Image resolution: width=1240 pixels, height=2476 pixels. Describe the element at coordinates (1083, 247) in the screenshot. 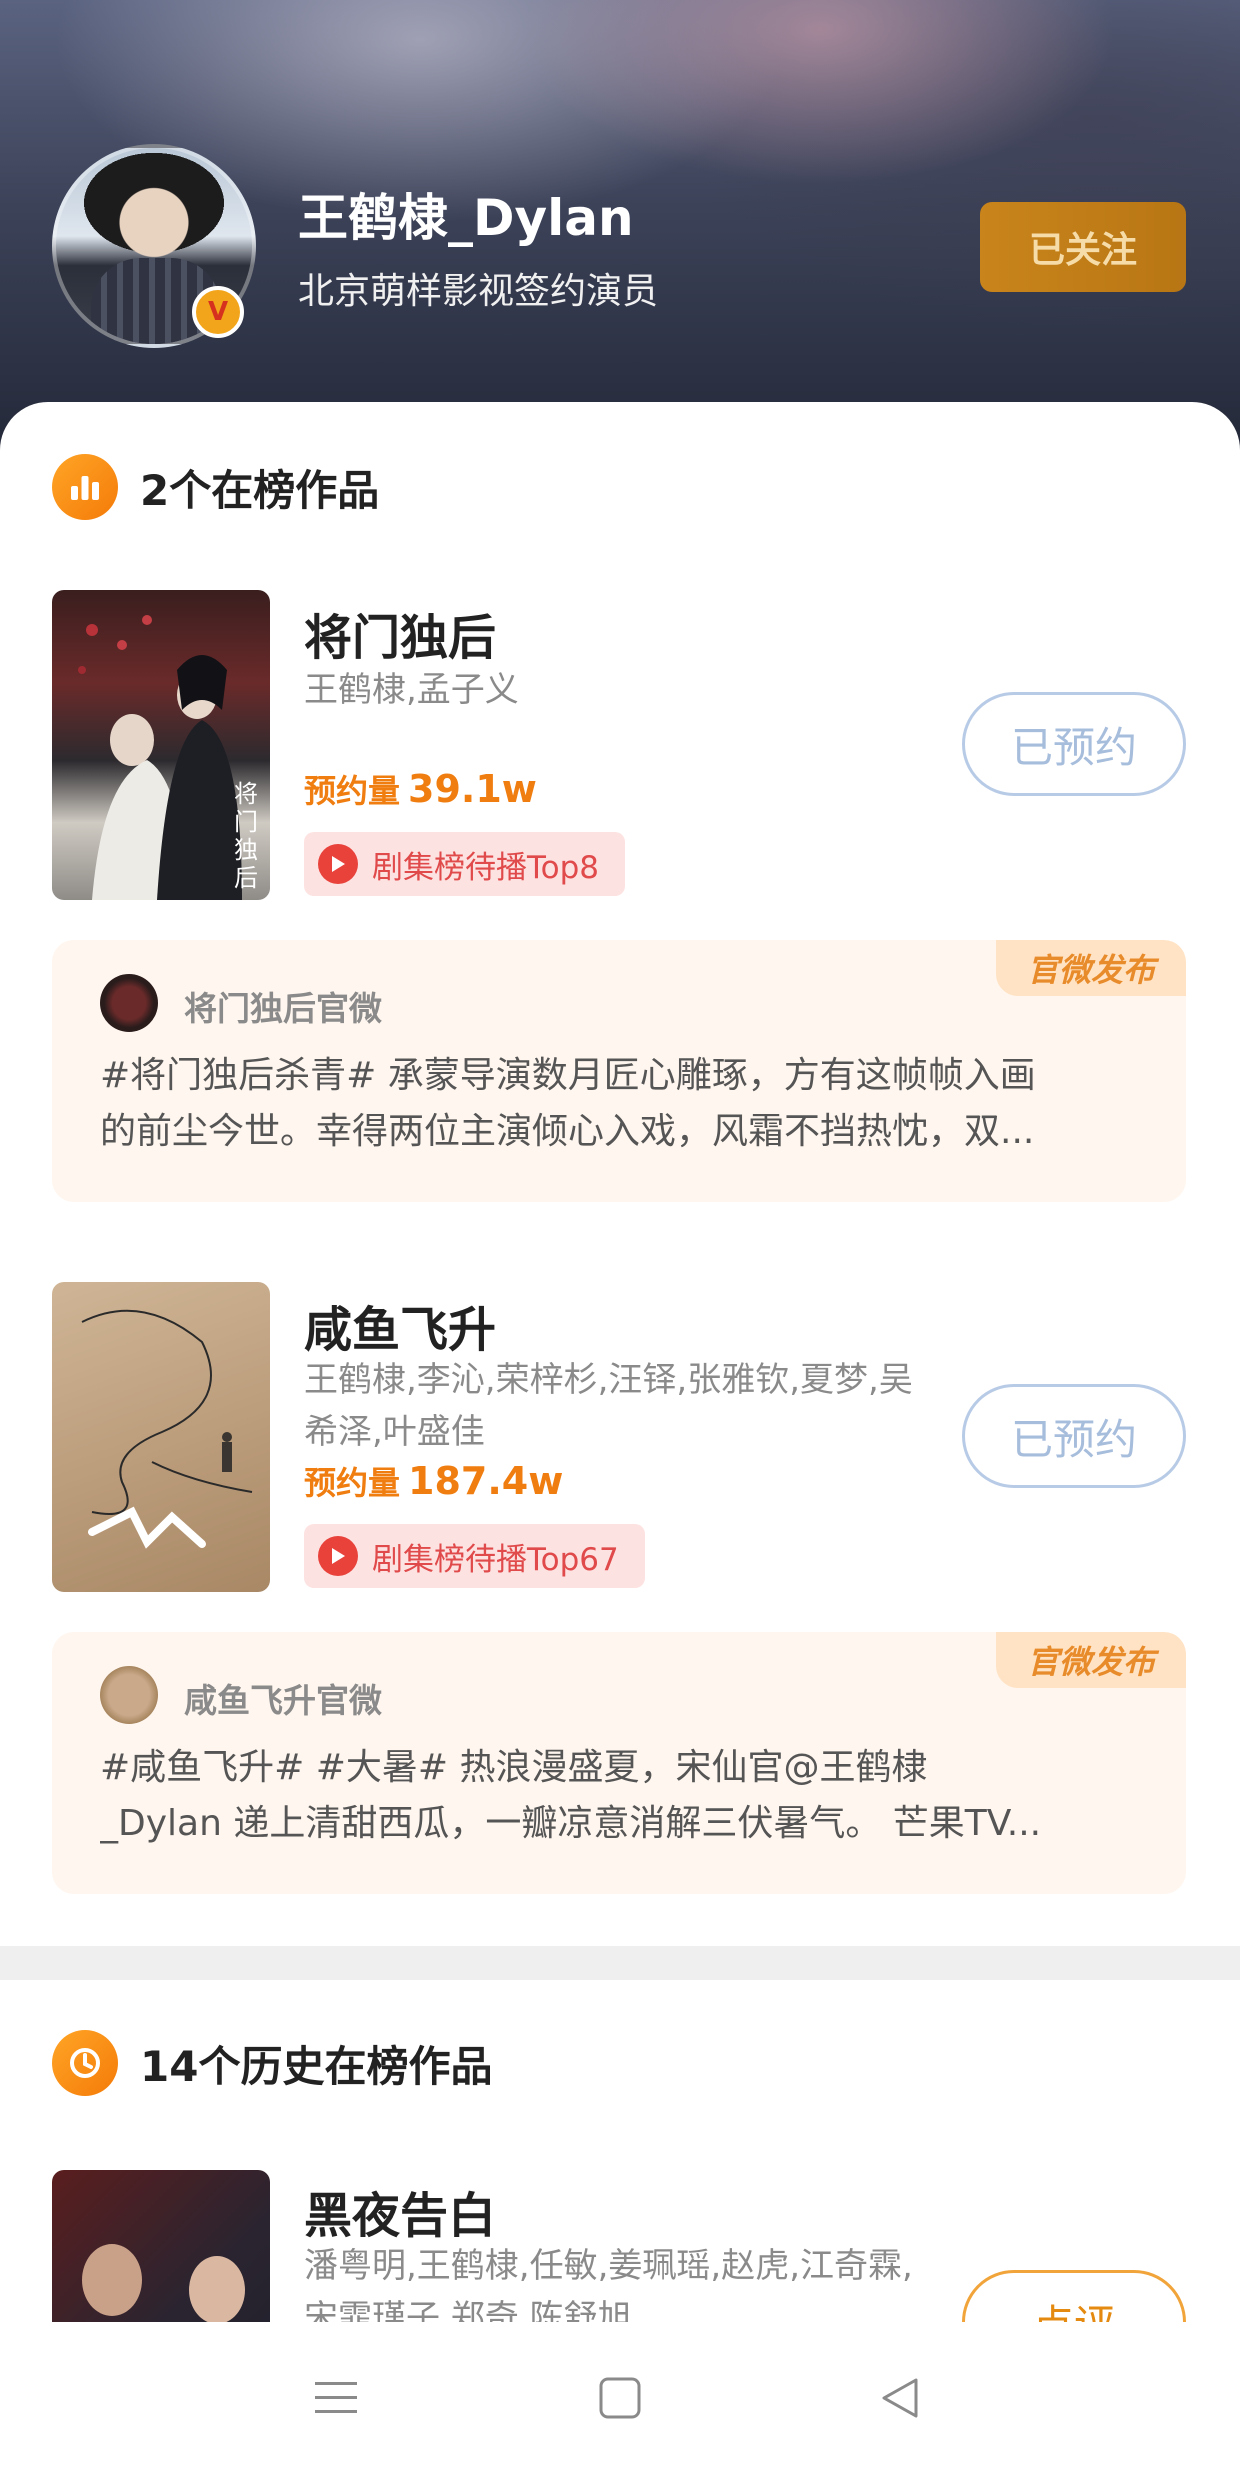

I see `follow-button: 已关注` at that location.